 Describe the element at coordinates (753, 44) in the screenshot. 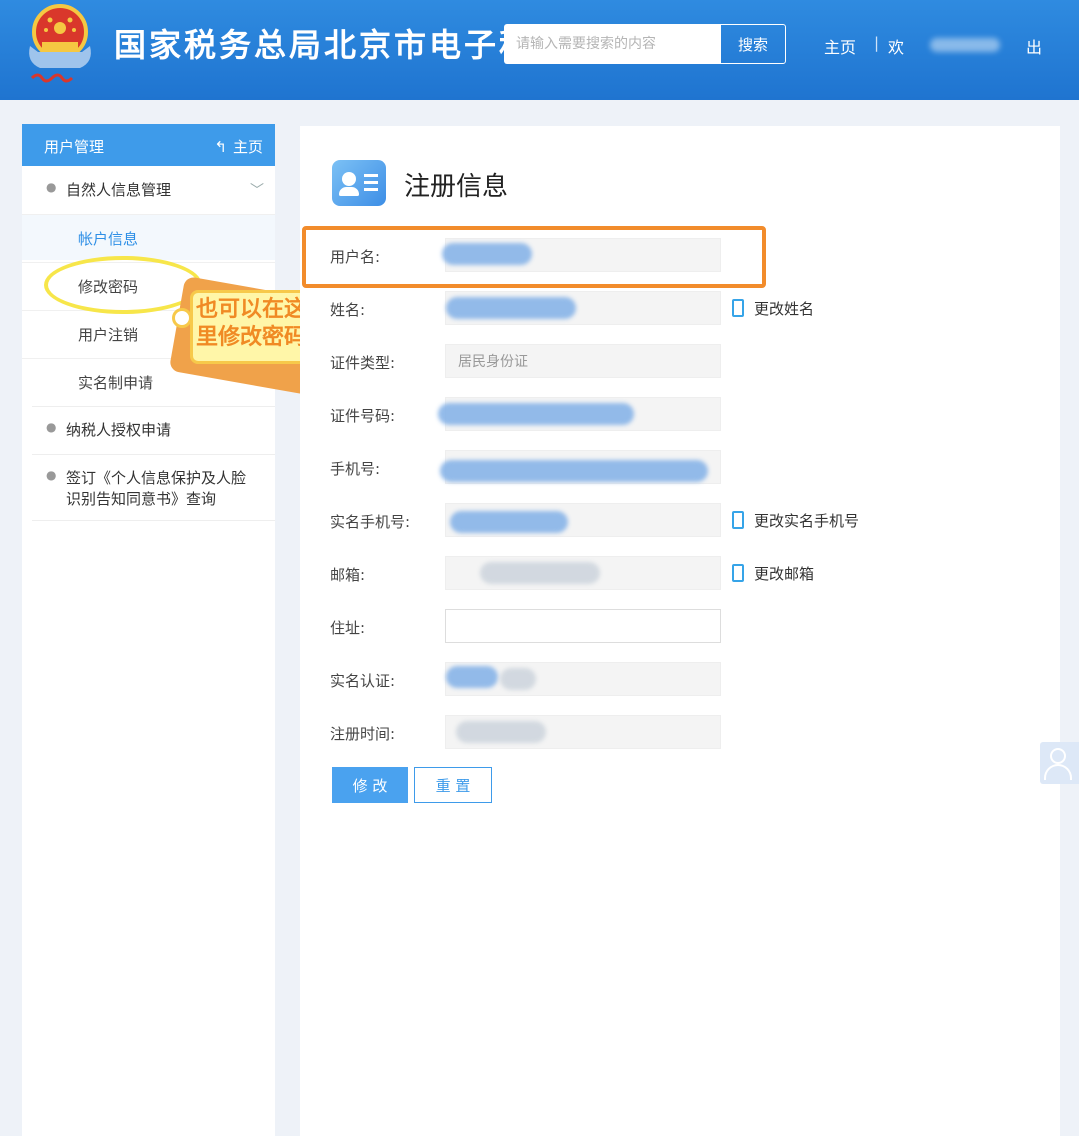

I see `search-button: 搜索` at that location.